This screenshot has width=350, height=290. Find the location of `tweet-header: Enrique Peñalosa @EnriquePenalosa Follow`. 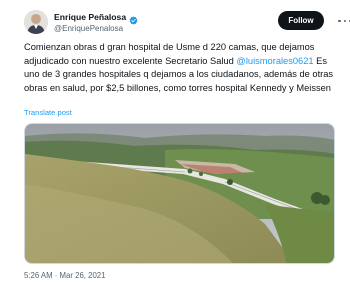

tweet-header: Enrique Peñalosa @EnriquePenalosa Follow is located at coordinates (187, 23).